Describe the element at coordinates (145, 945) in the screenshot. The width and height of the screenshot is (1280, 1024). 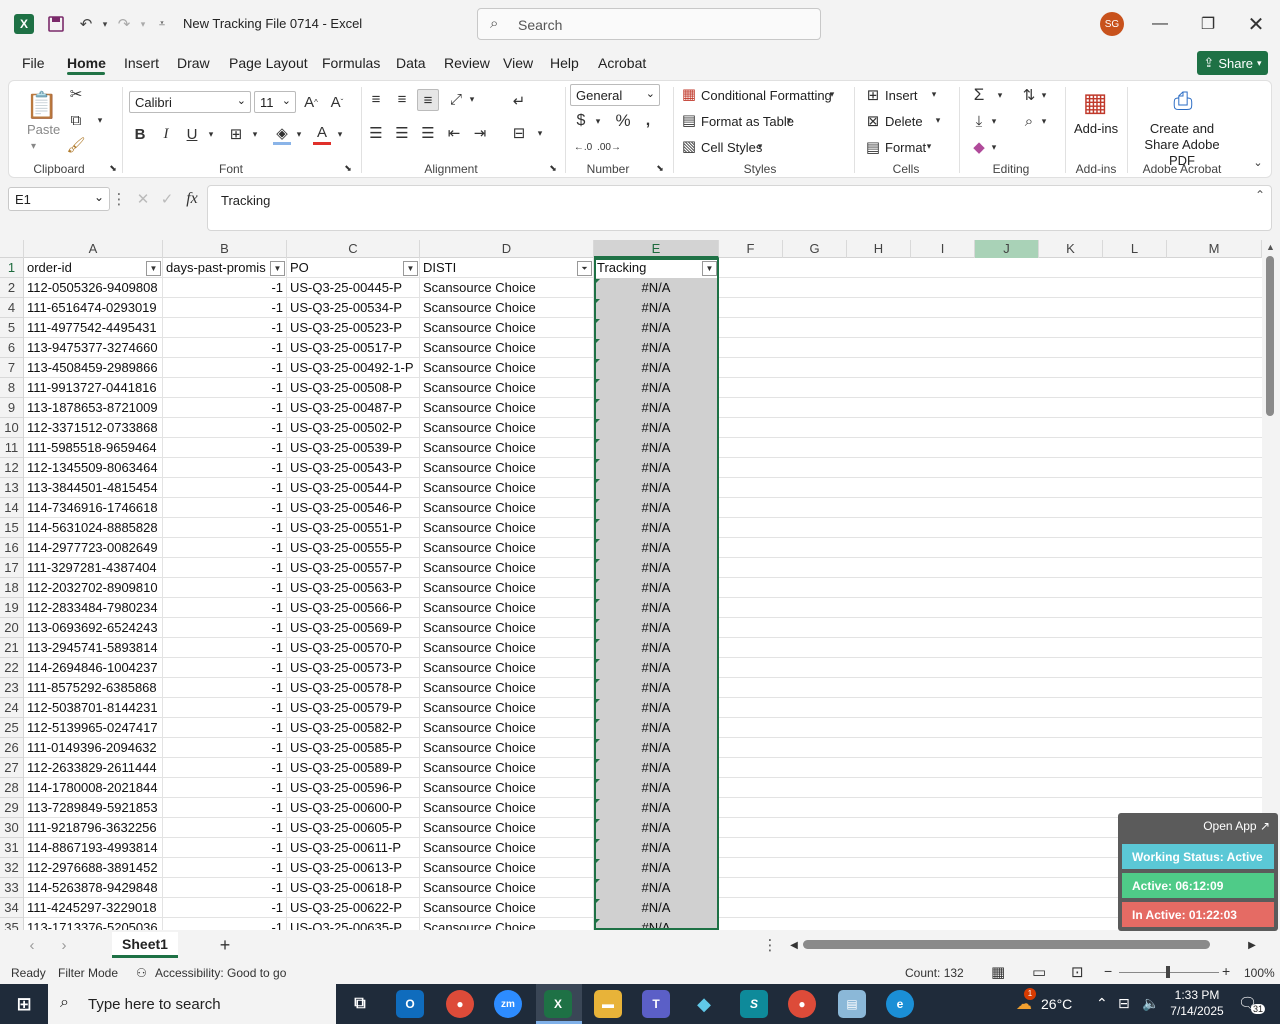
I see `sheet-tab-sheet1: Sheet1` at that location.